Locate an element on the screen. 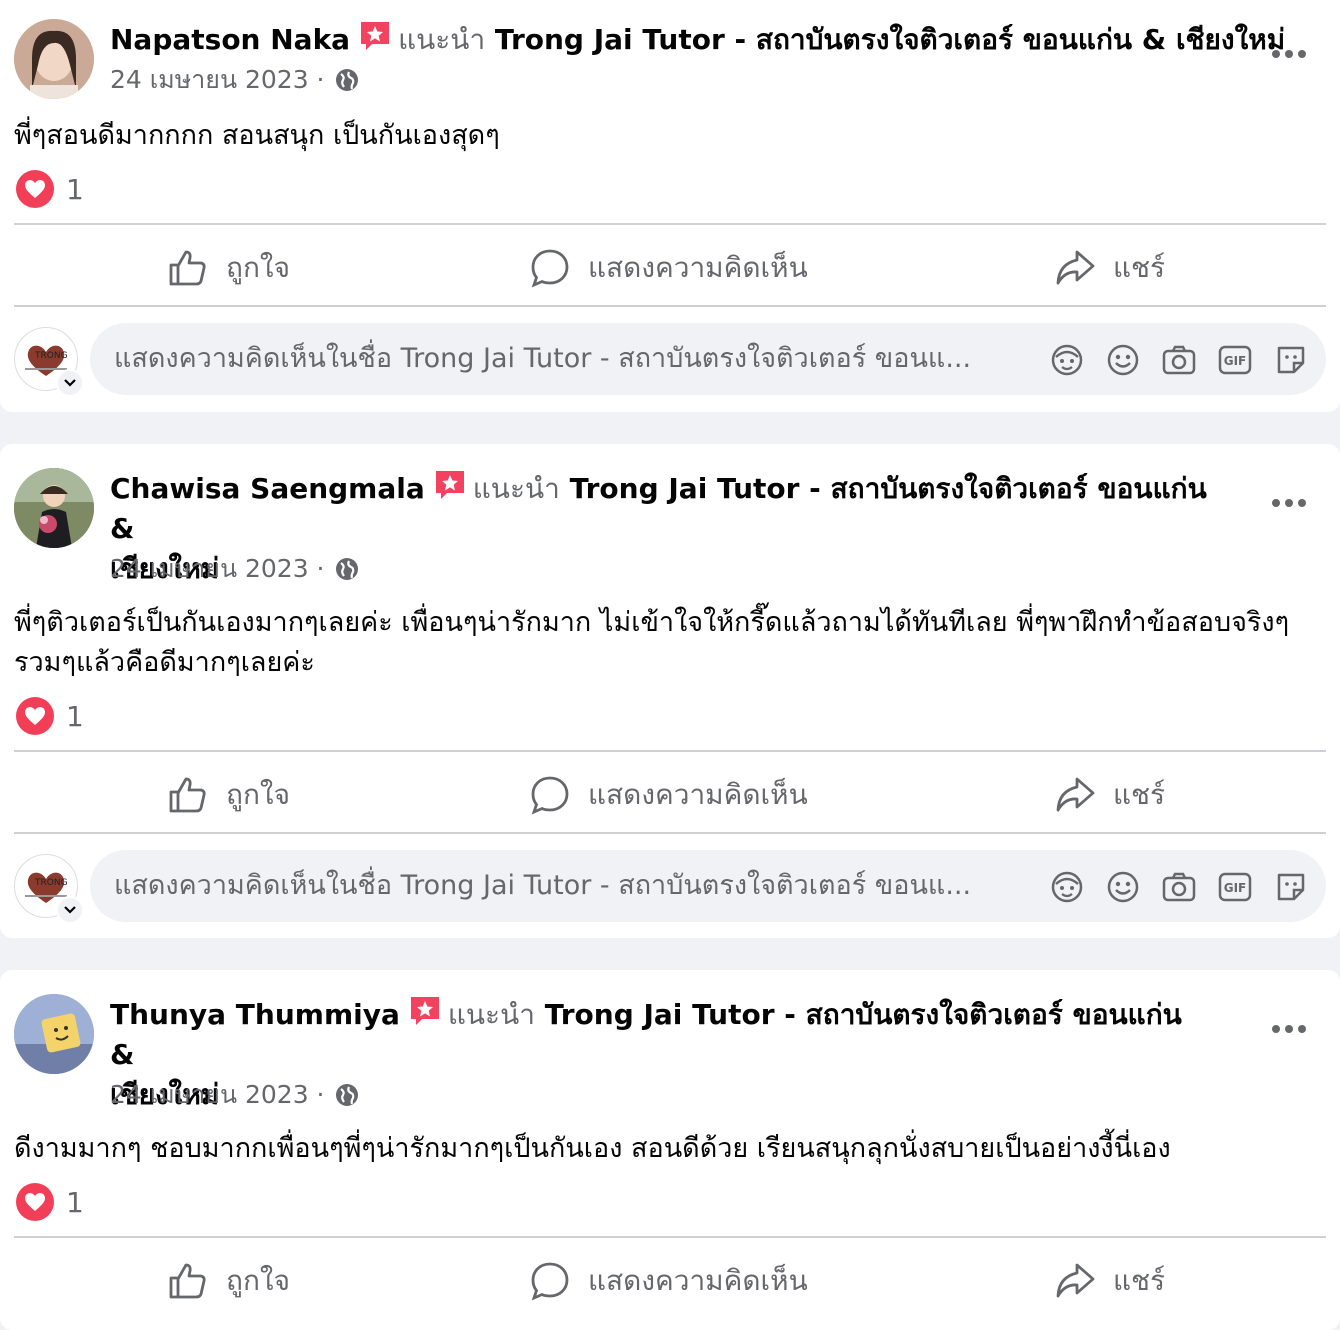 This screenshot has width=1340, height=1330. author-name: Thunya Thummiya is located at coordinates (255, 1014).